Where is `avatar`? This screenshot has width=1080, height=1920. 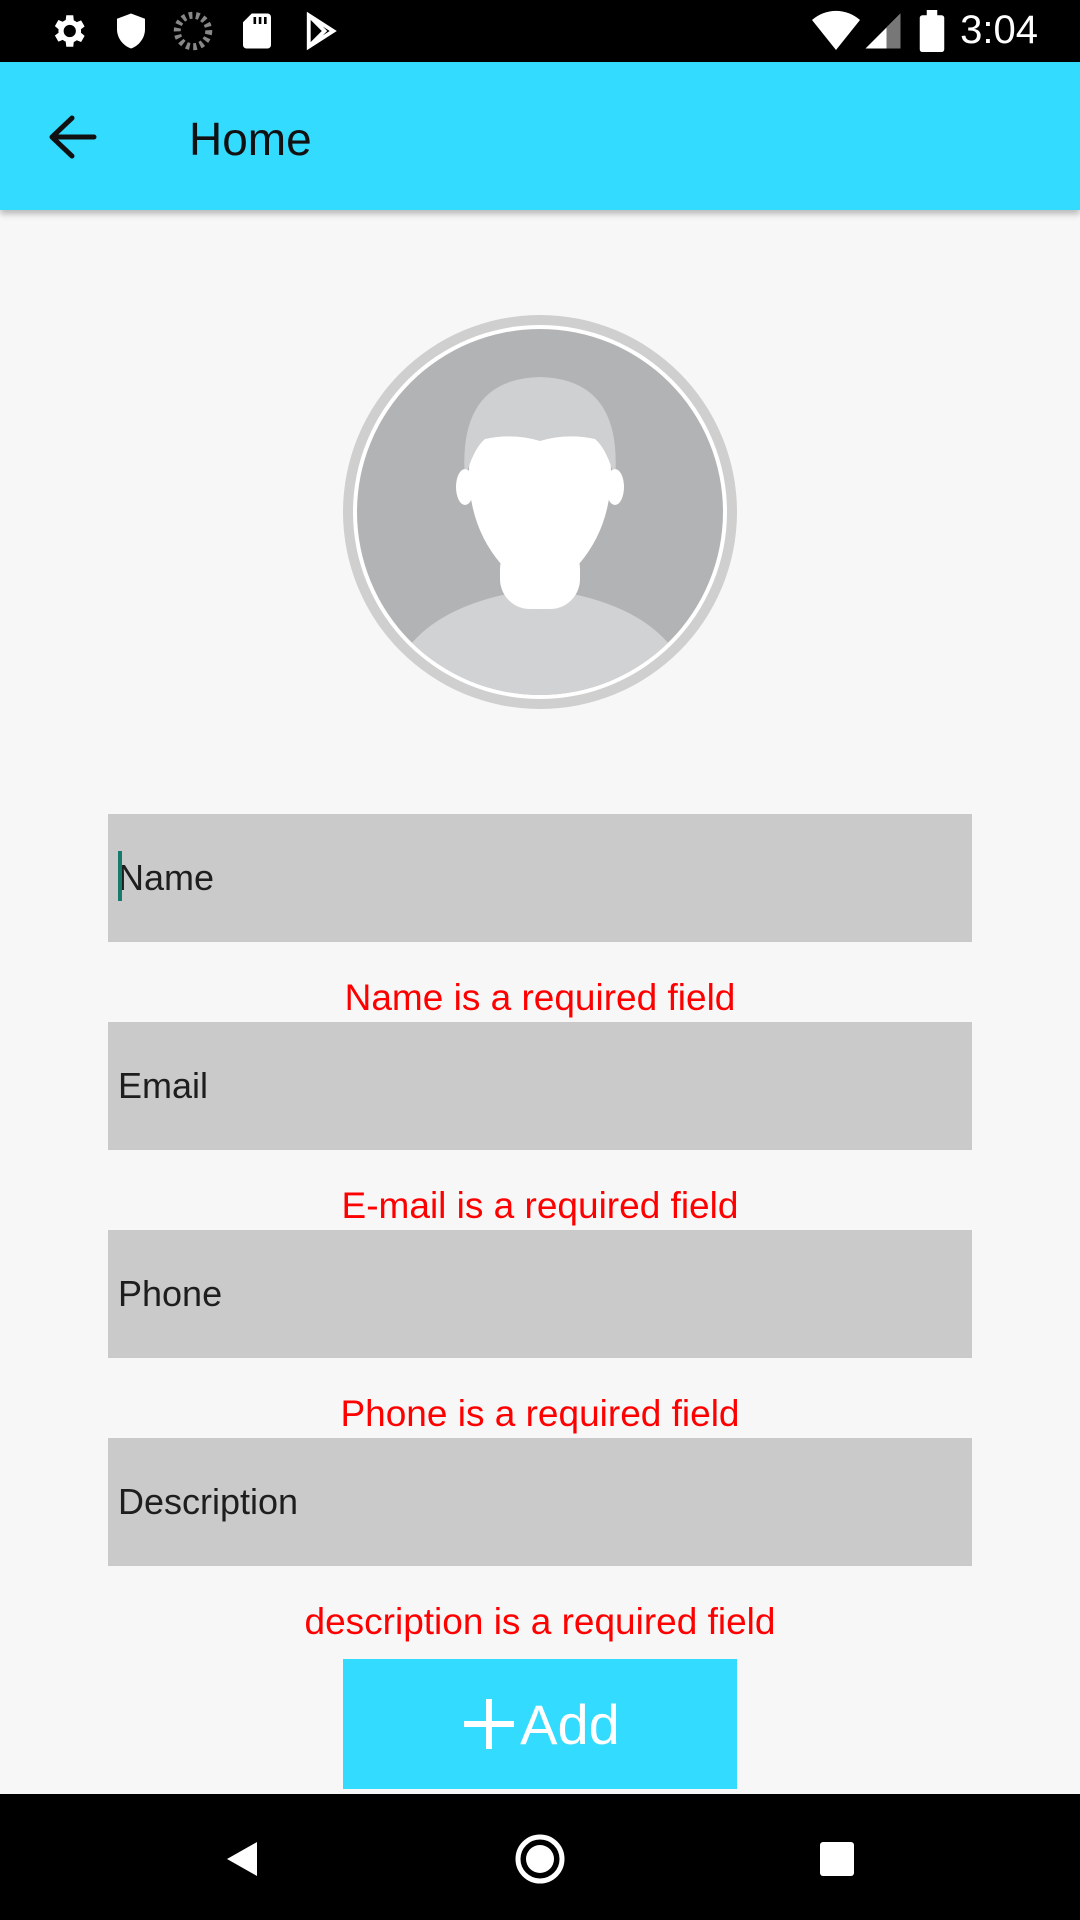 avatar is located at coordinates (540, 512).